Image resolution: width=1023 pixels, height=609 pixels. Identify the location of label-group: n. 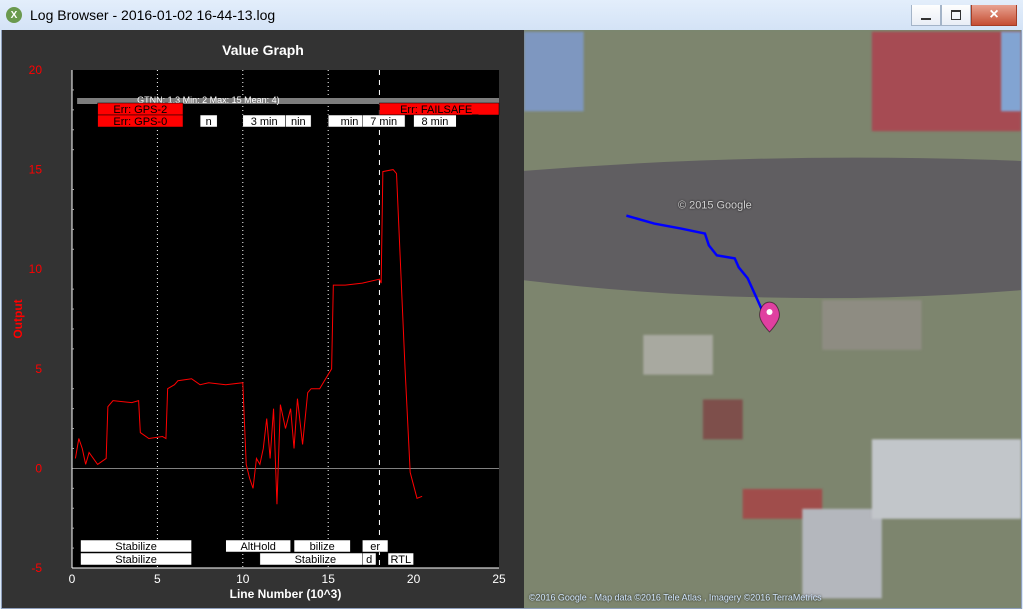
(208, 121).